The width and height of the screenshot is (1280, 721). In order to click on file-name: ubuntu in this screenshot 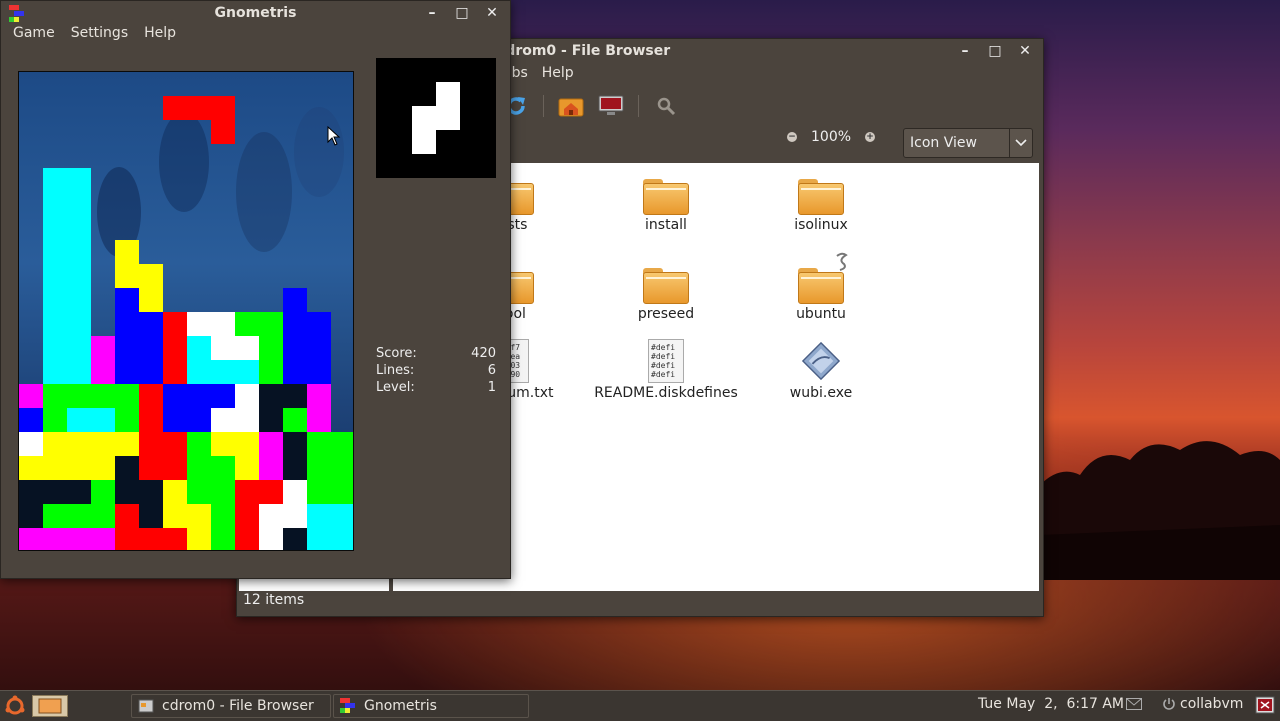, I will do `click(821, 314)`.